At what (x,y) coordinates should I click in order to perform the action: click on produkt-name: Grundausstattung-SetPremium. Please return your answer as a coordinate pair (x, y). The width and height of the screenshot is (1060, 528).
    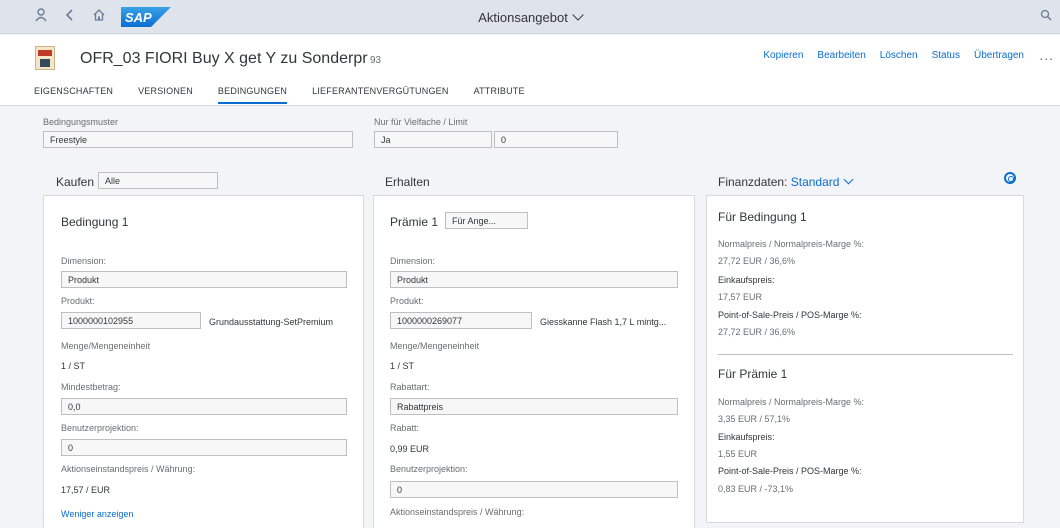
    Looking at the image, I should click on (271, 322).